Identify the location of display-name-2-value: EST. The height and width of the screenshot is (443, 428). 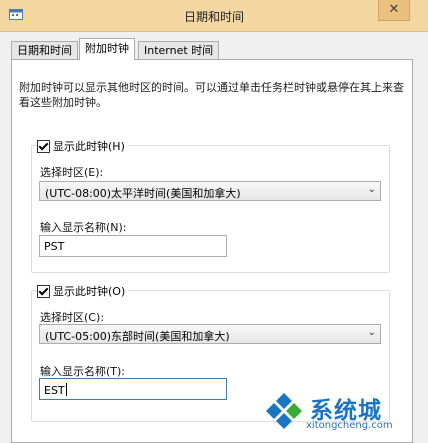
(55, 390).